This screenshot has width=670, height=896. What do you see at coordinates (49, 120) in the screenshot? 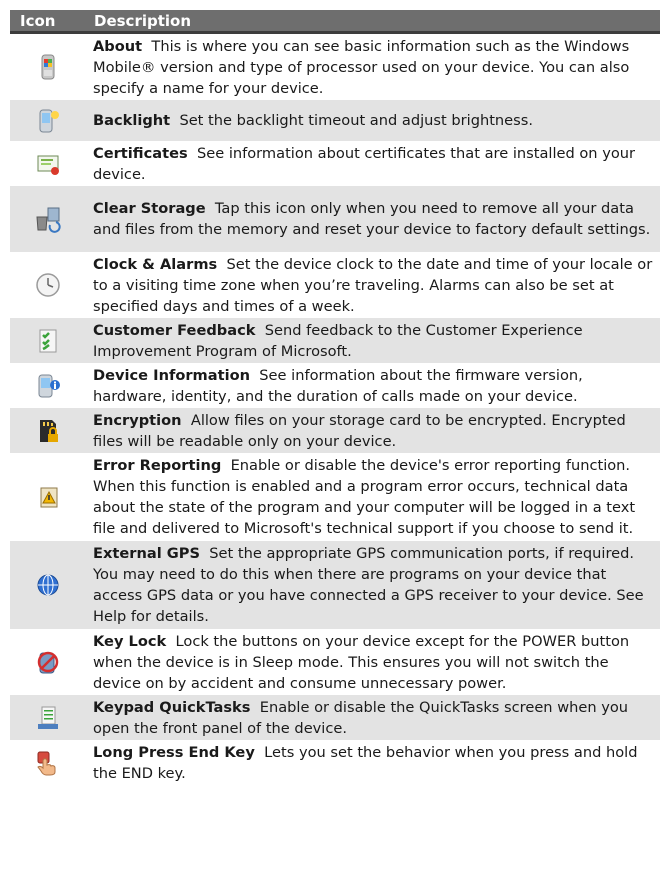
I see `backlight-phone-icon` at bounding box center [49, 120].